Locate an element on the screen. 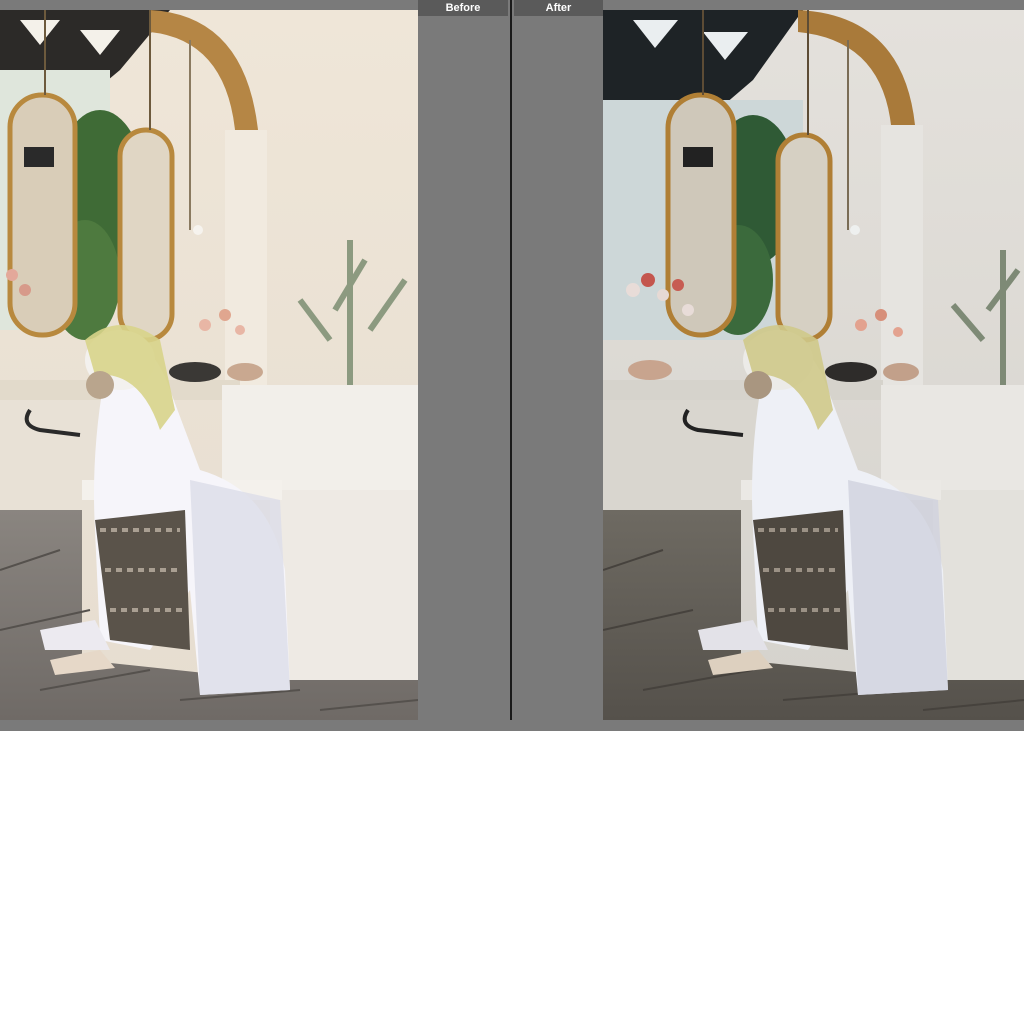  compare-top-bar is located at coordinates (512, 5).